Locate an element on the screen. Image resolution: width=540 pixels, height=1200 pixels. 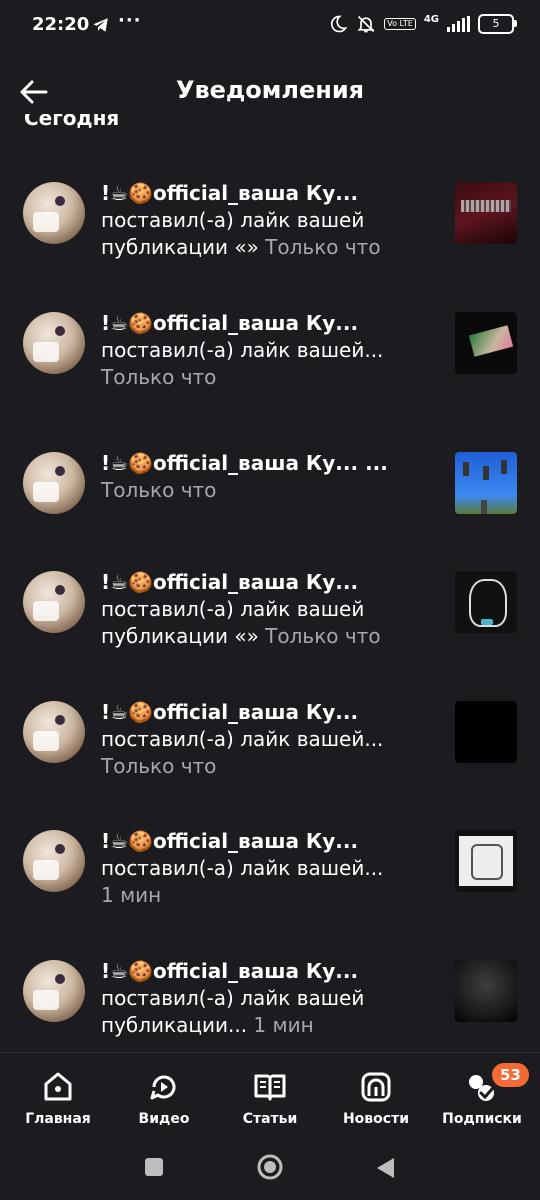
section-header: Сегодня is located at coordinates (72, 122).